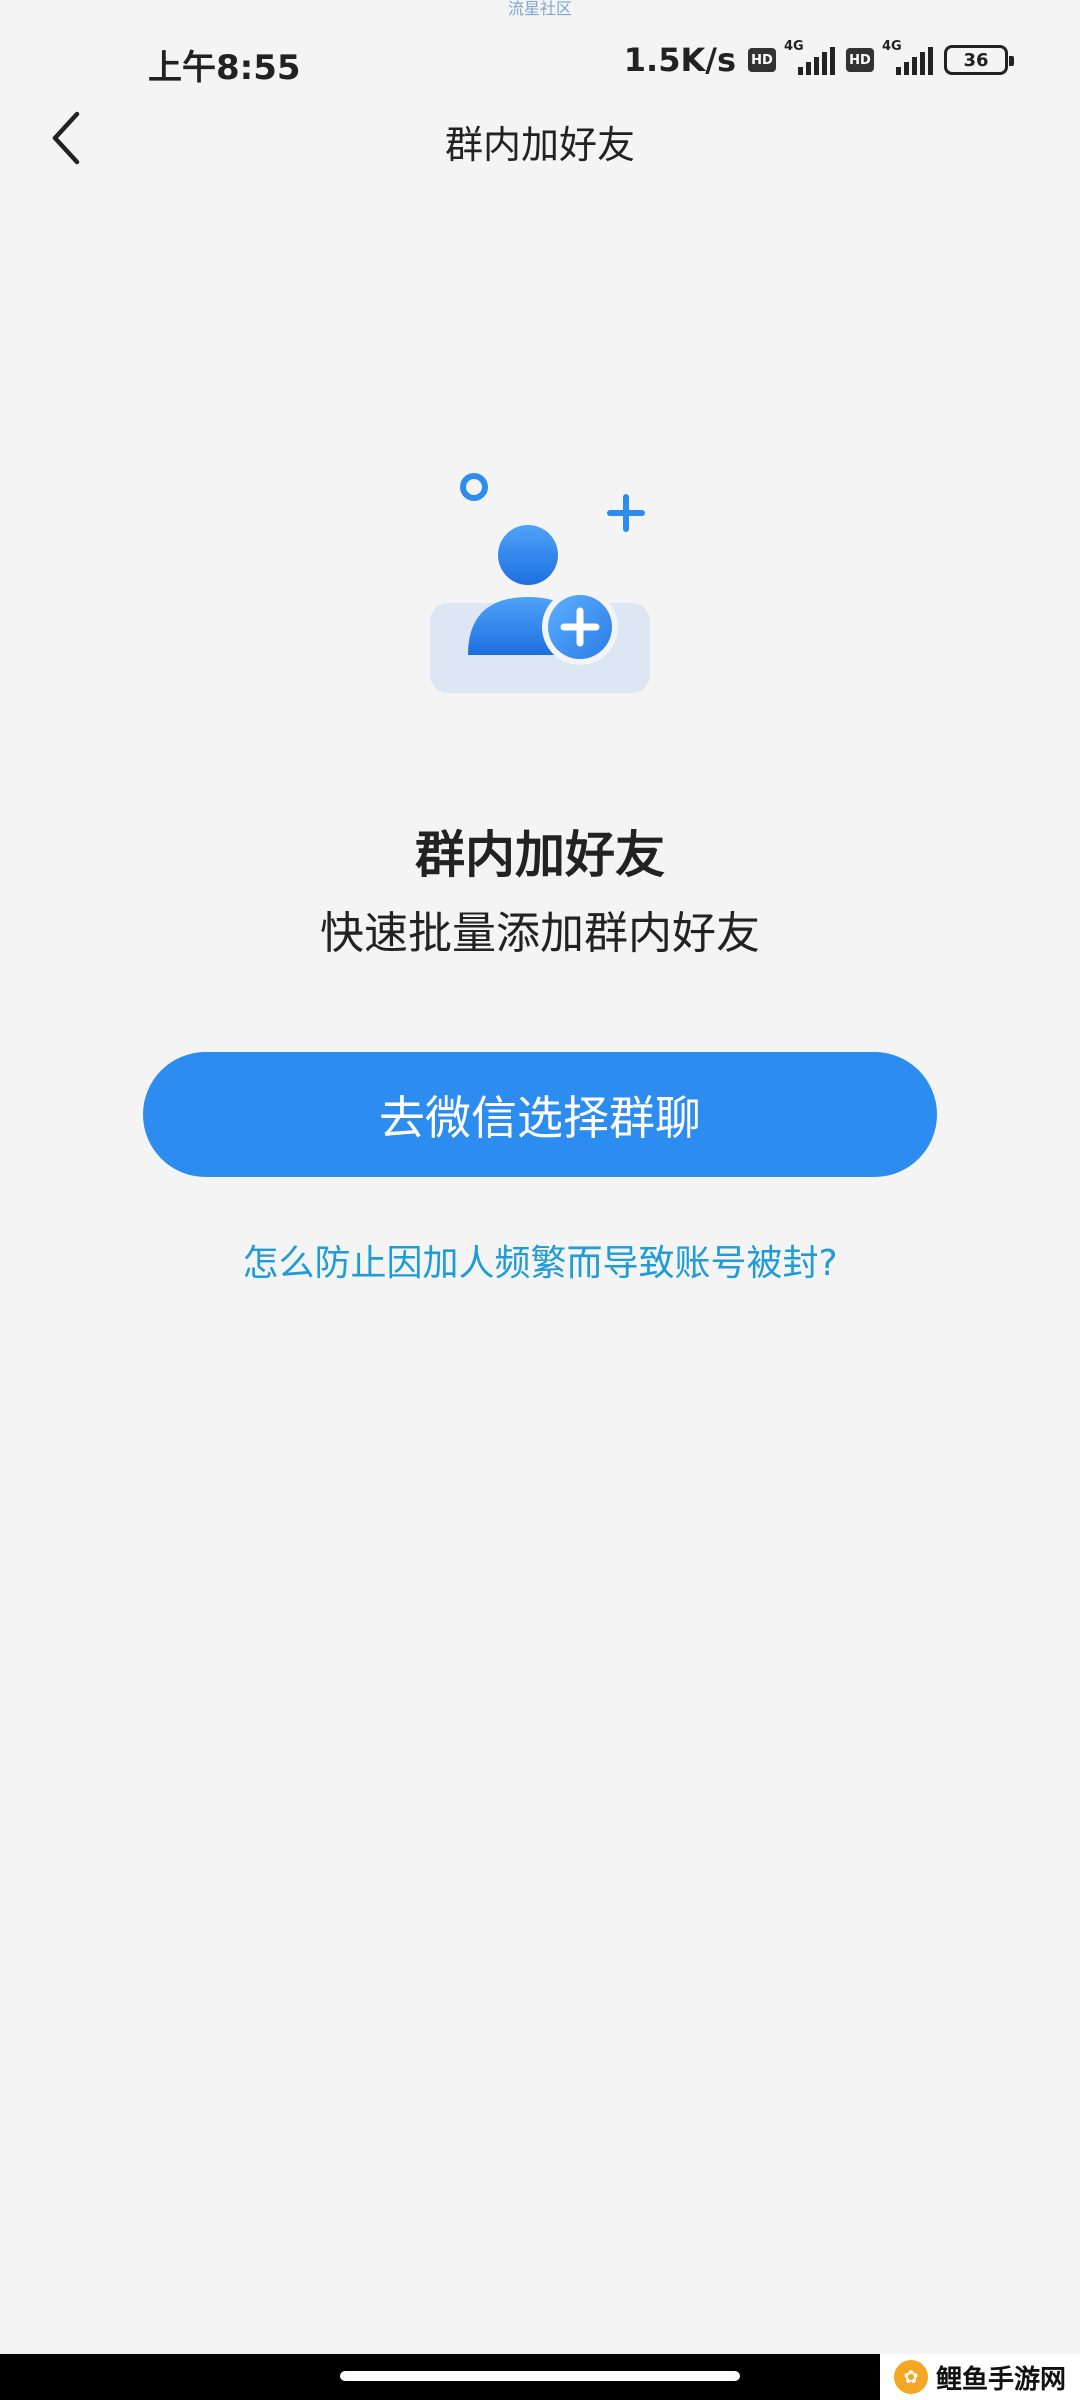 The image size is (1080, 2400). I want to click on page-title: 群内加好友, so click(539, 145).